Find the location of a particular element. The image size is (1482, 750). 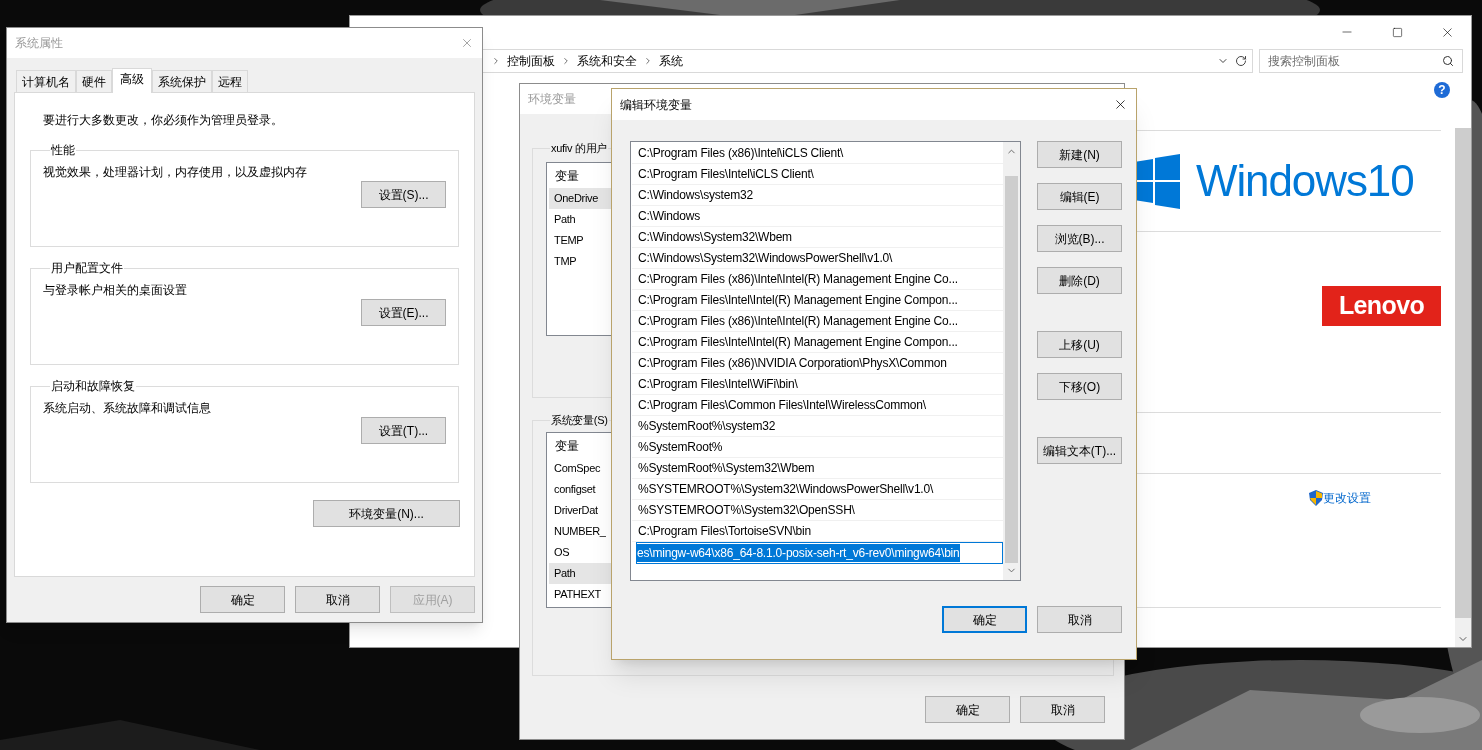

tab: 高级 is located at coordinates (132, 80).